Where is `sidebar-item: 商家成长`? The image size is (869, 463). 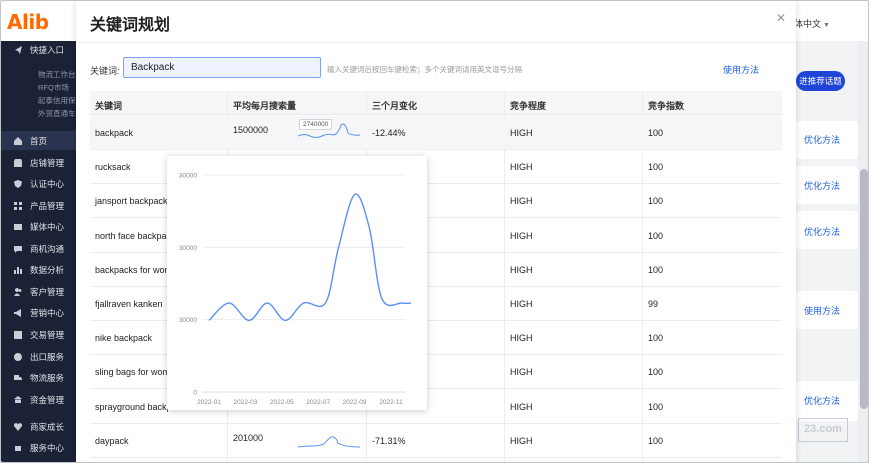 sidebar-item: 商家成长 is located at coordinates (38, 426).